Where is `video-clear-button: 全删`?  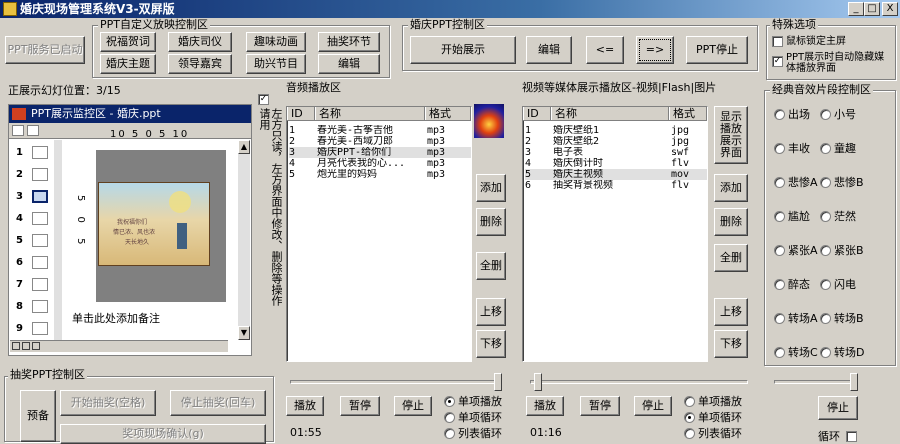 video-clear-button: 全删 is located at coordinates (731, 258).